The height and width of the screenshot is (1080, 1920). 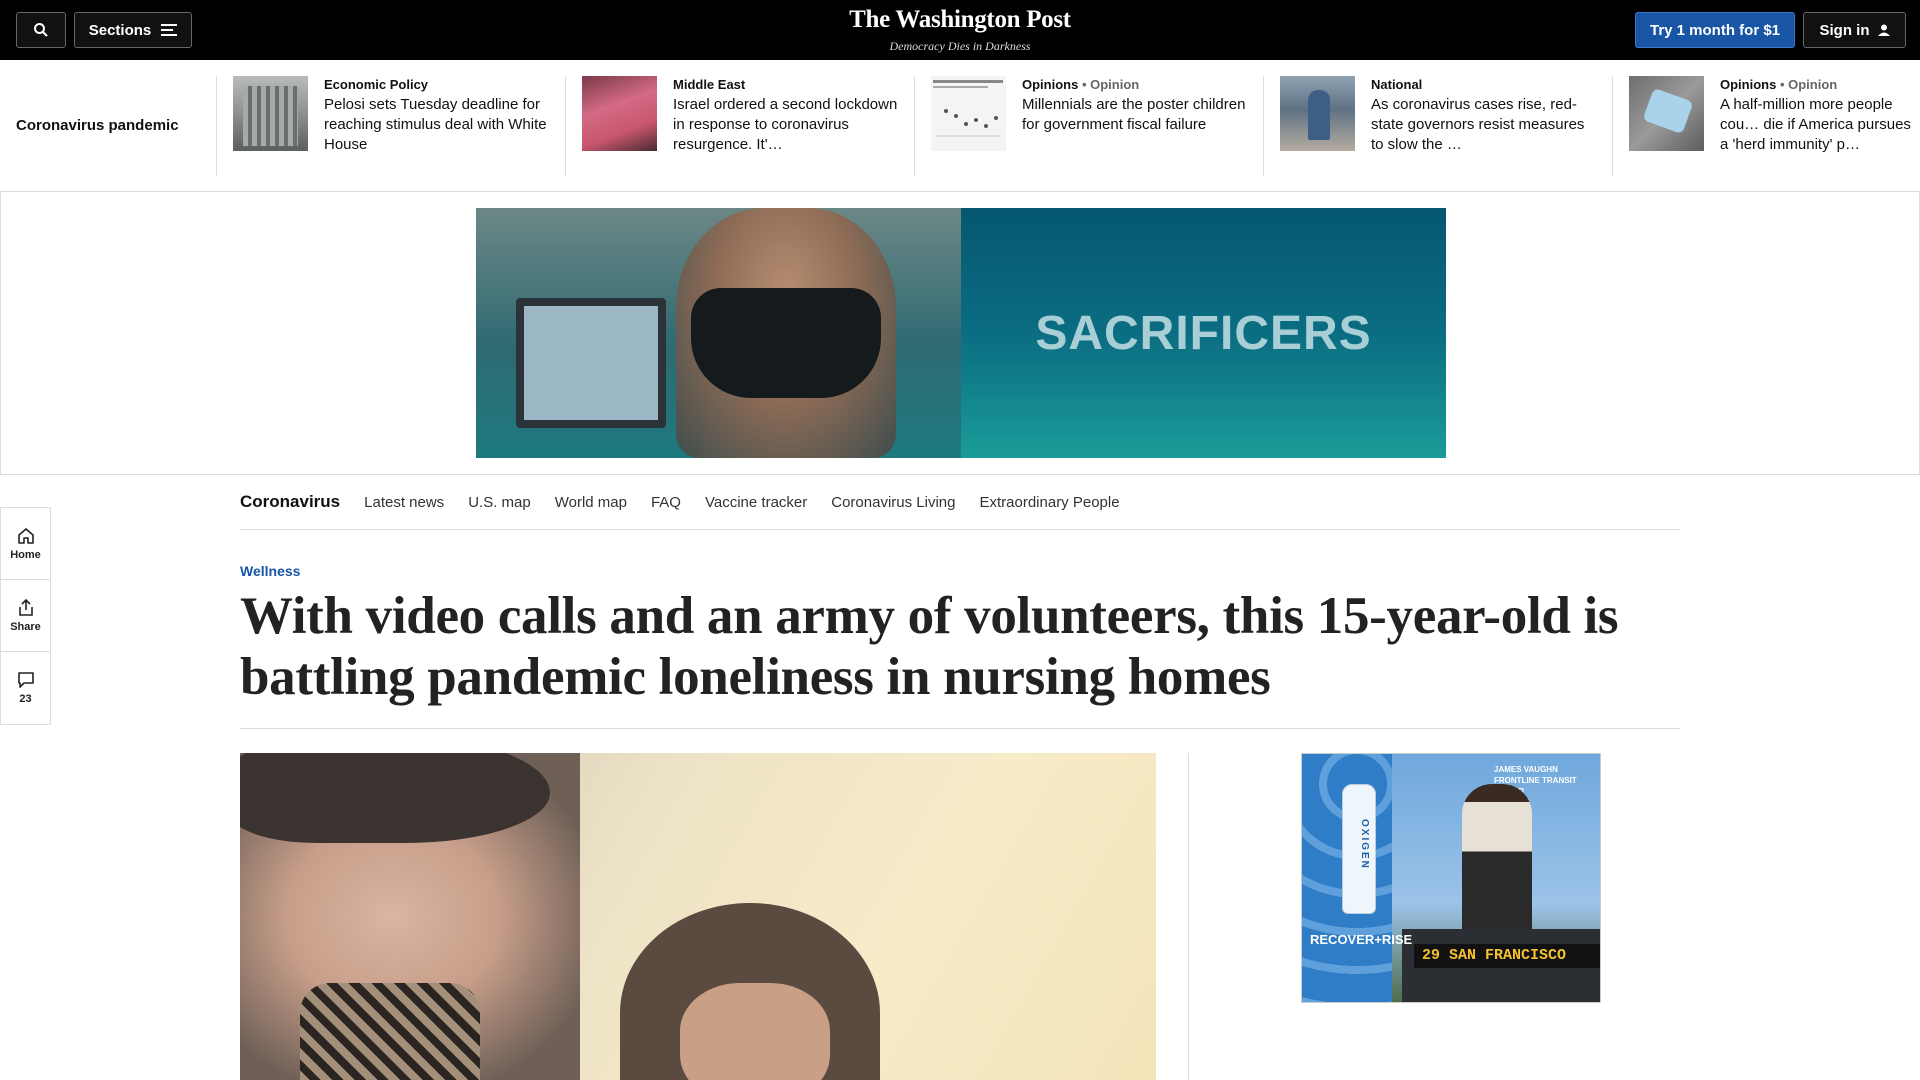 I want to click on section-link-faq: FAQ, so click(x=666, y=502).